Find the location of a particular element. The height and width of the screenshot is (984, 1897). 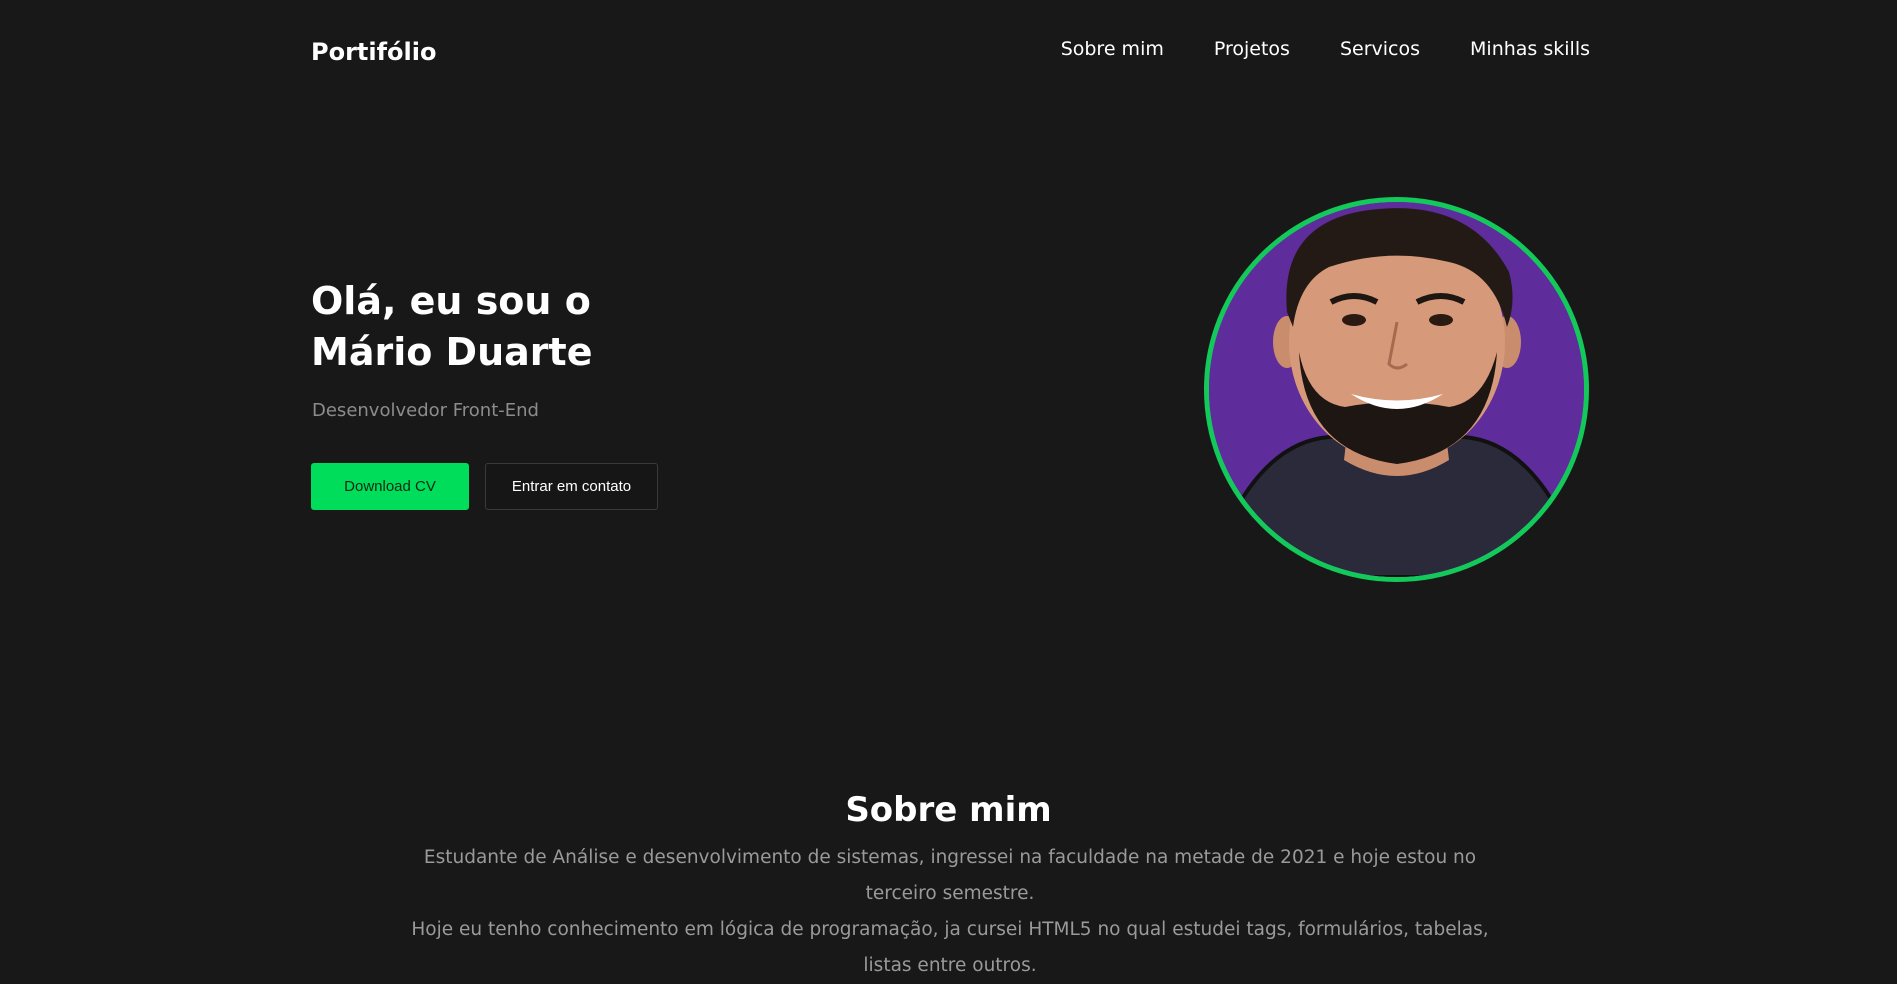

profile-photo-illustration is located at coordinates (1396, 389).